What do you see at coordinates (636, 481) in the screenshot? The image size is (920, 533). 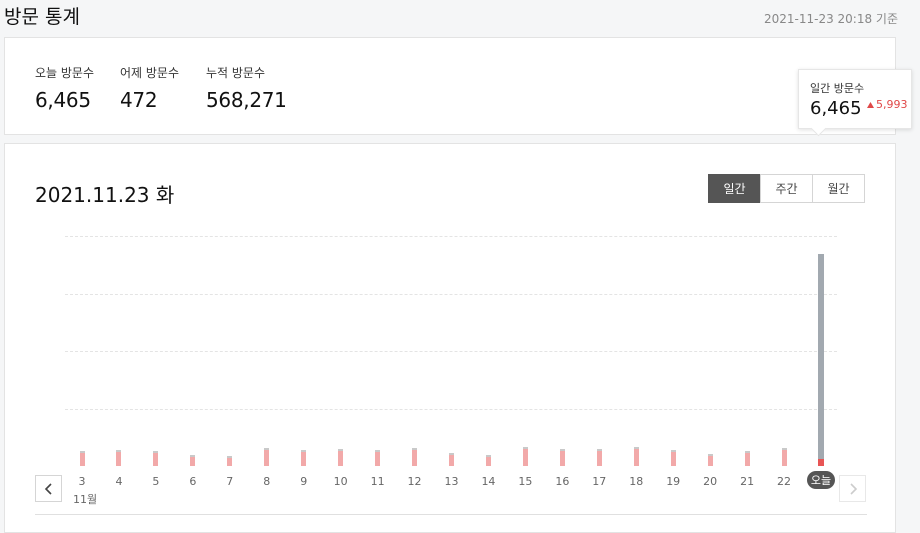 I see `x-tick-label: 18` at bounding box center [636, 481].